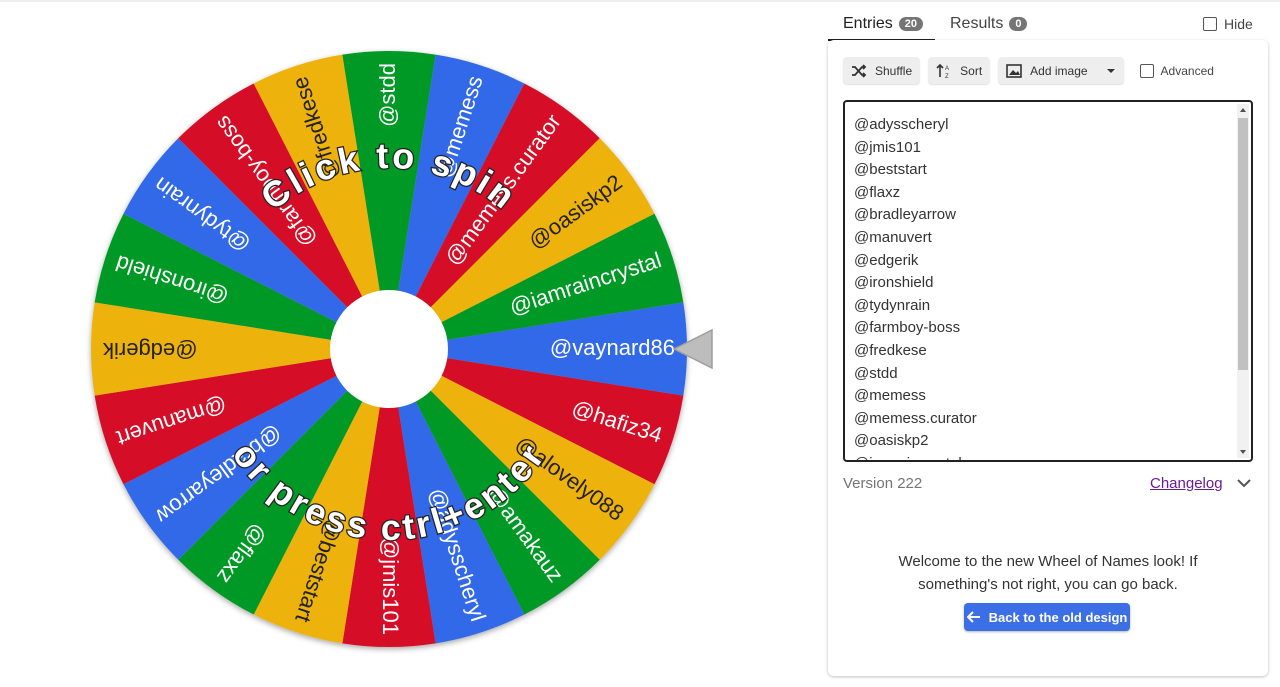 The height and width of the screenshot is (687, 1280). What do you see at coordinates (915, 419) in the screenshot?
I see `entry-line: @memess.curator` at bounding box center [915, 419].